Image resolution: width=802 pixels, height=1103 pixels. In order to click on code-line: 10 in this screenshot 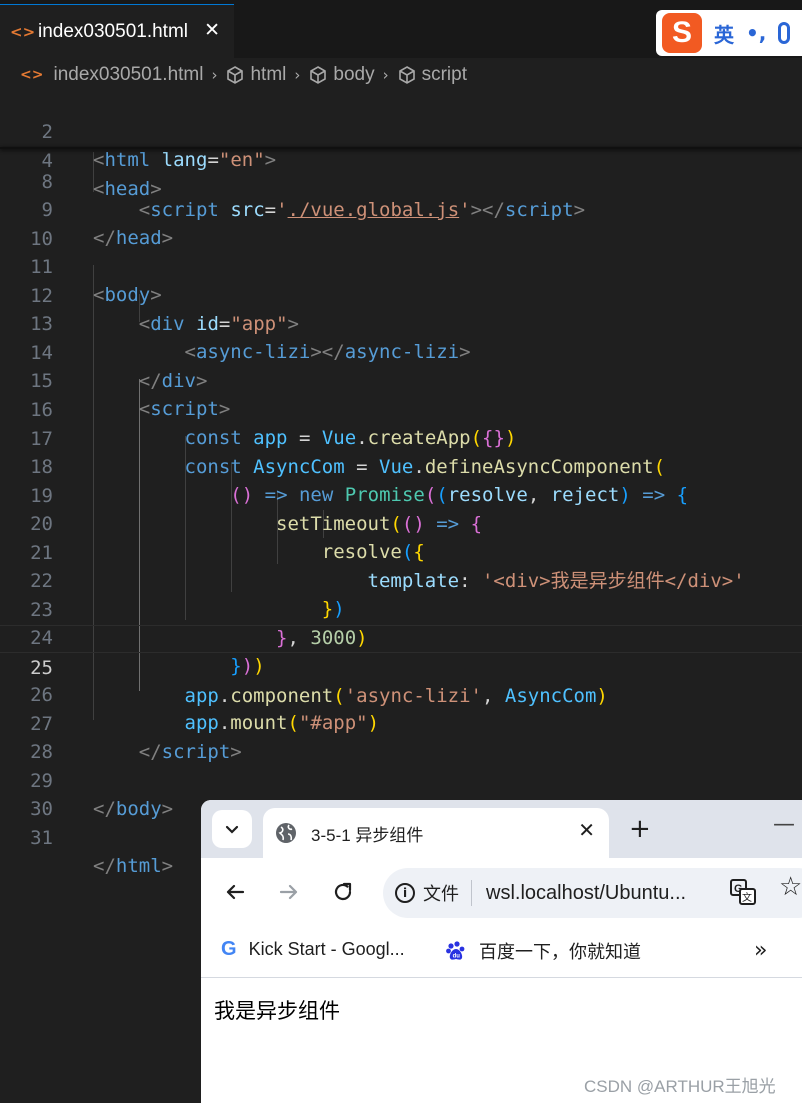, I will do `click(401, 223)`.